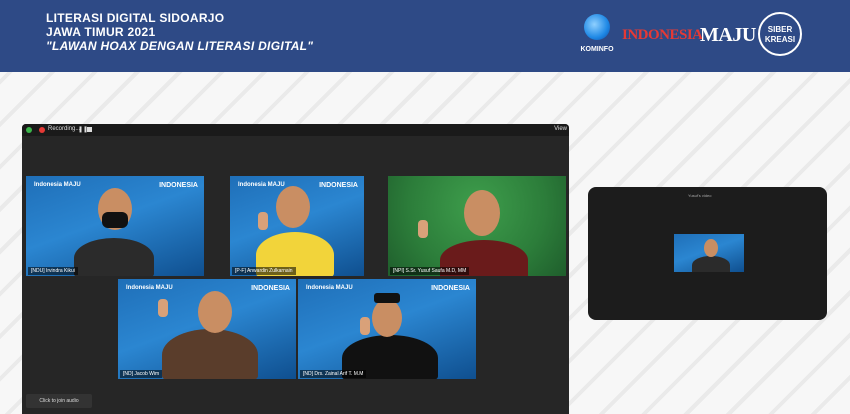 The height and width of the screenshot is (414, 850). What do you see at coordinates (700, 195) in the screenshot?
I see `pinned-video-title: Yusuf's video` at bounding box center [700, 195].